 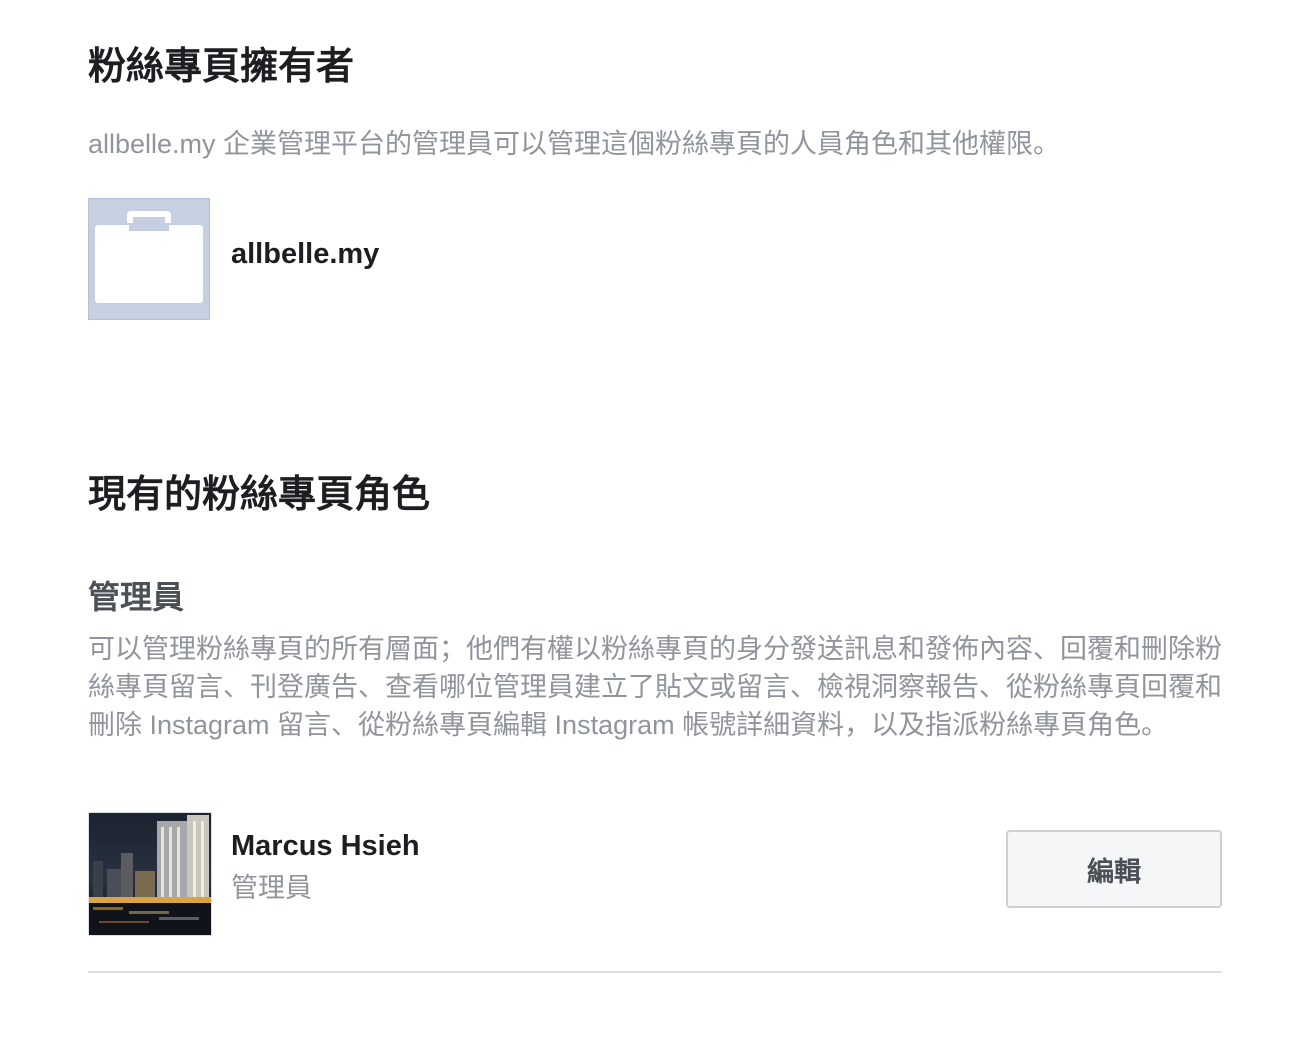 I want to click on business-owner-row: allbelle.my, so click(x=388, y=260).